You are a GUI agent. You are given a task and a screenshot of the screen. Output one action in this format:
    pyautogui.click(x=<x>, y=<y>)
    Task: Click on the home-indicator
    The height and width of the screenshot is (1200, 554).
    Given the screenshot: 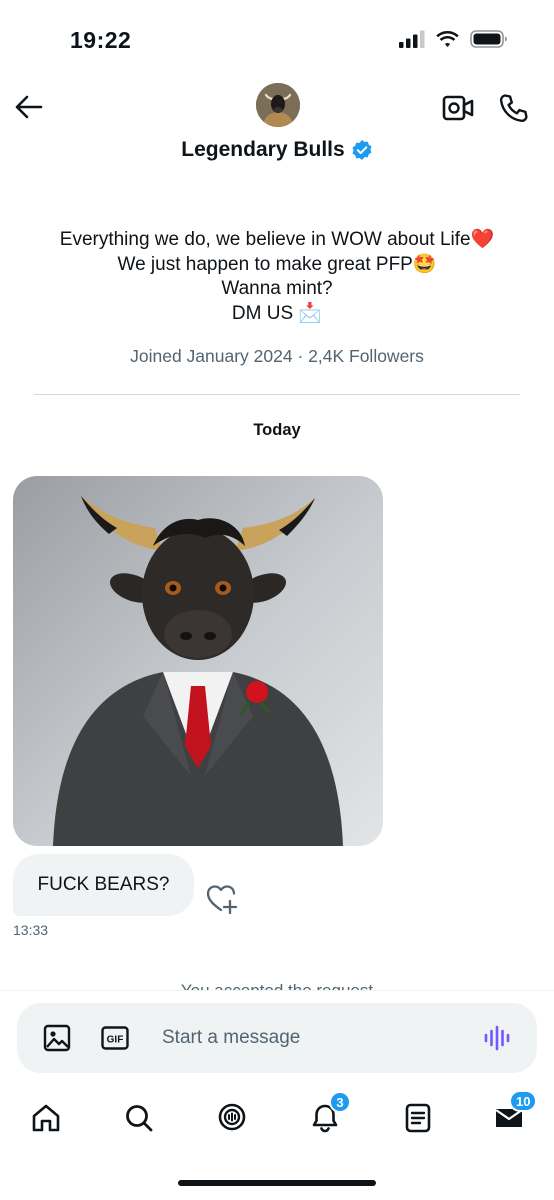 What is the action you would take?
    pyautogui.click(x=277, y=1183)
    